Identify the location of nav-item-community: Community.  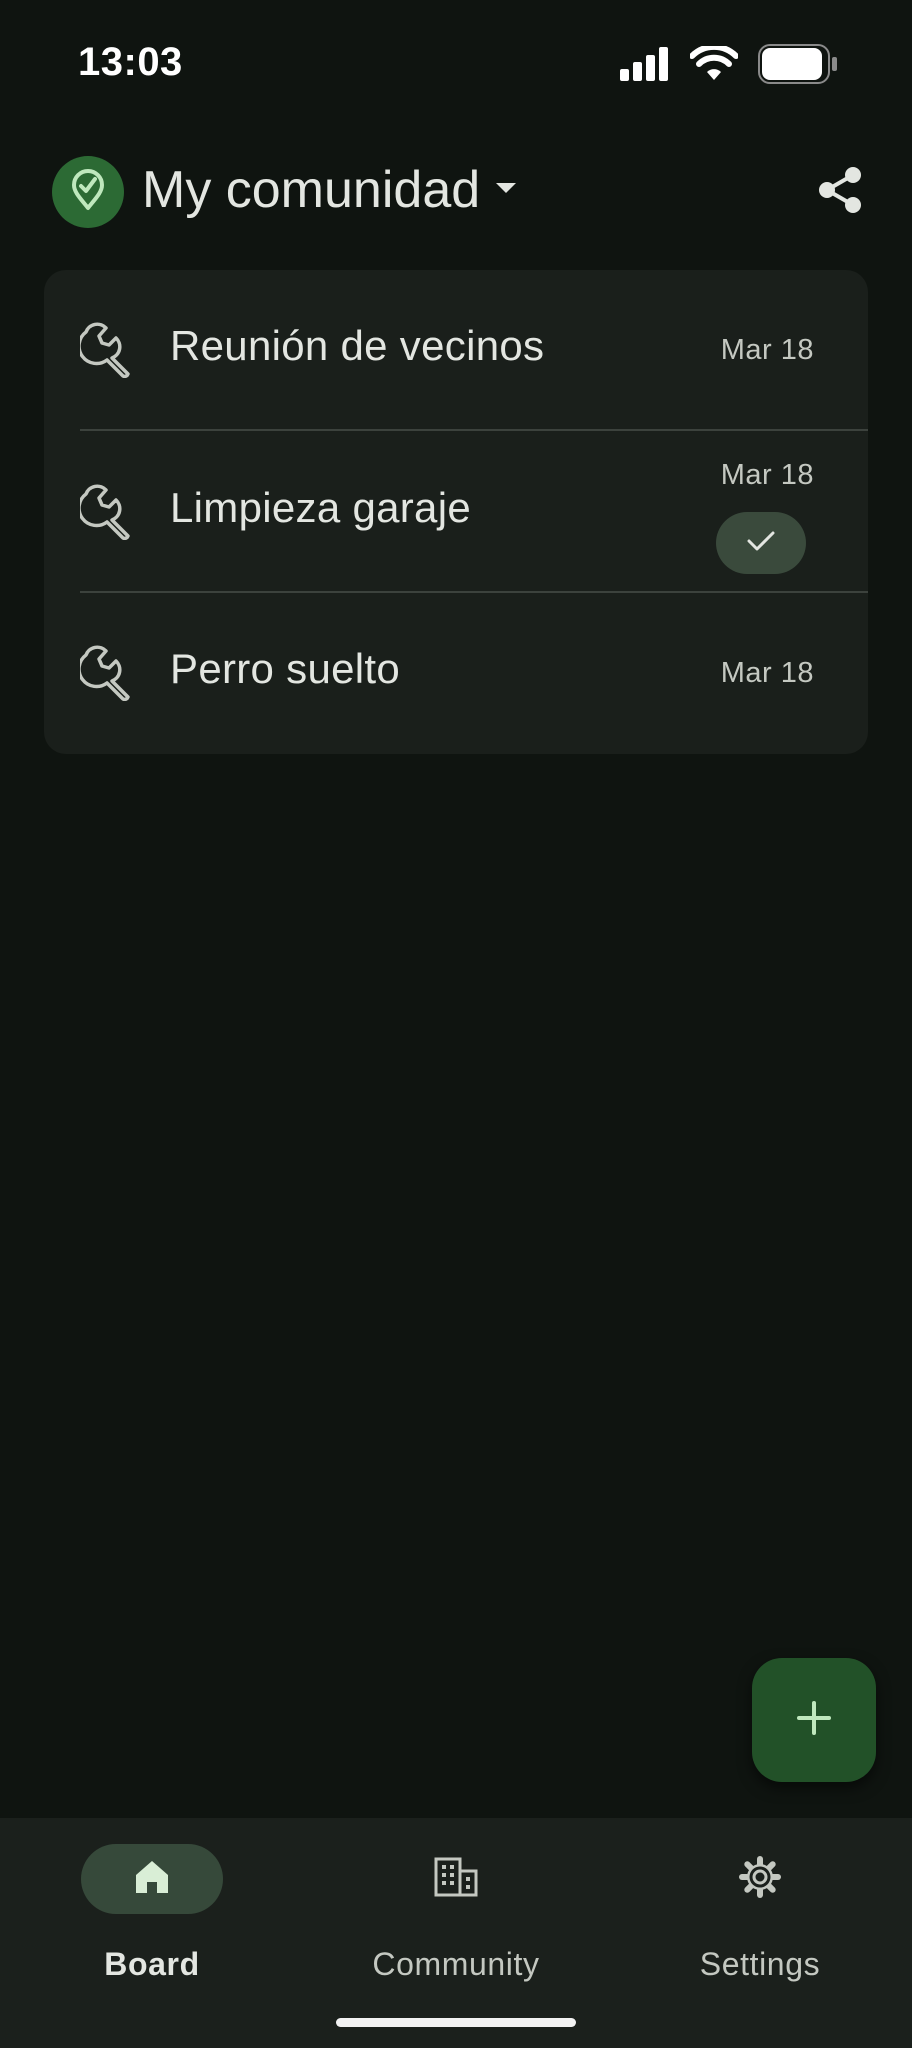
(456, 1917).